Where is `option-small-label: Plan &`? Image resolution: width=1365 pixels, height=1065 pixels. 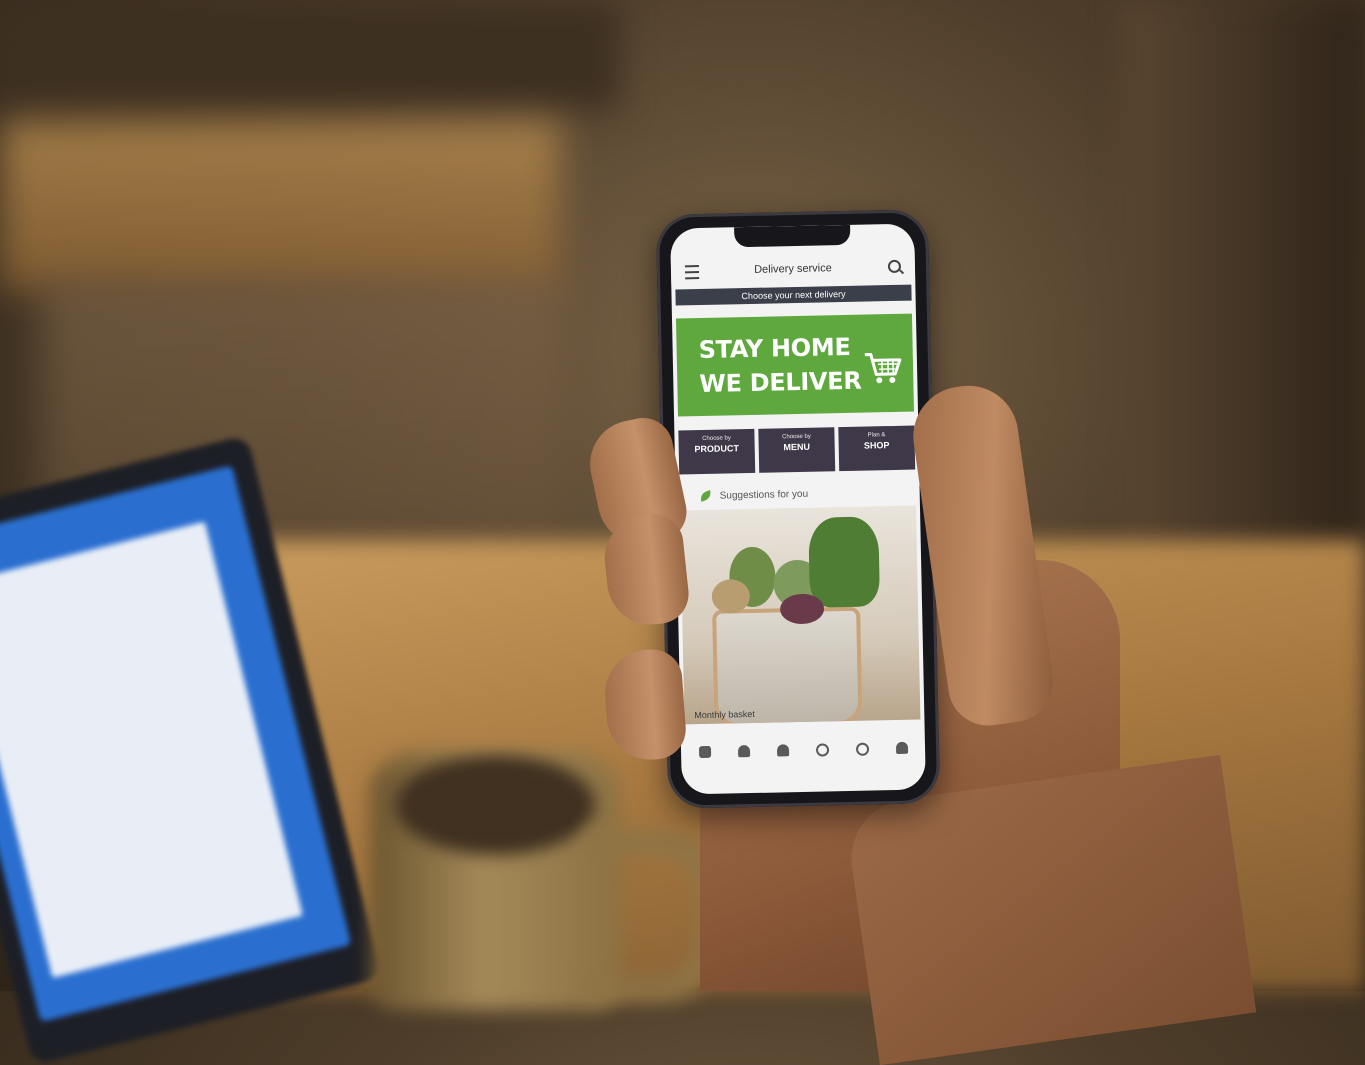
option-small-label: Plan & is located at coordinates (876, 435).